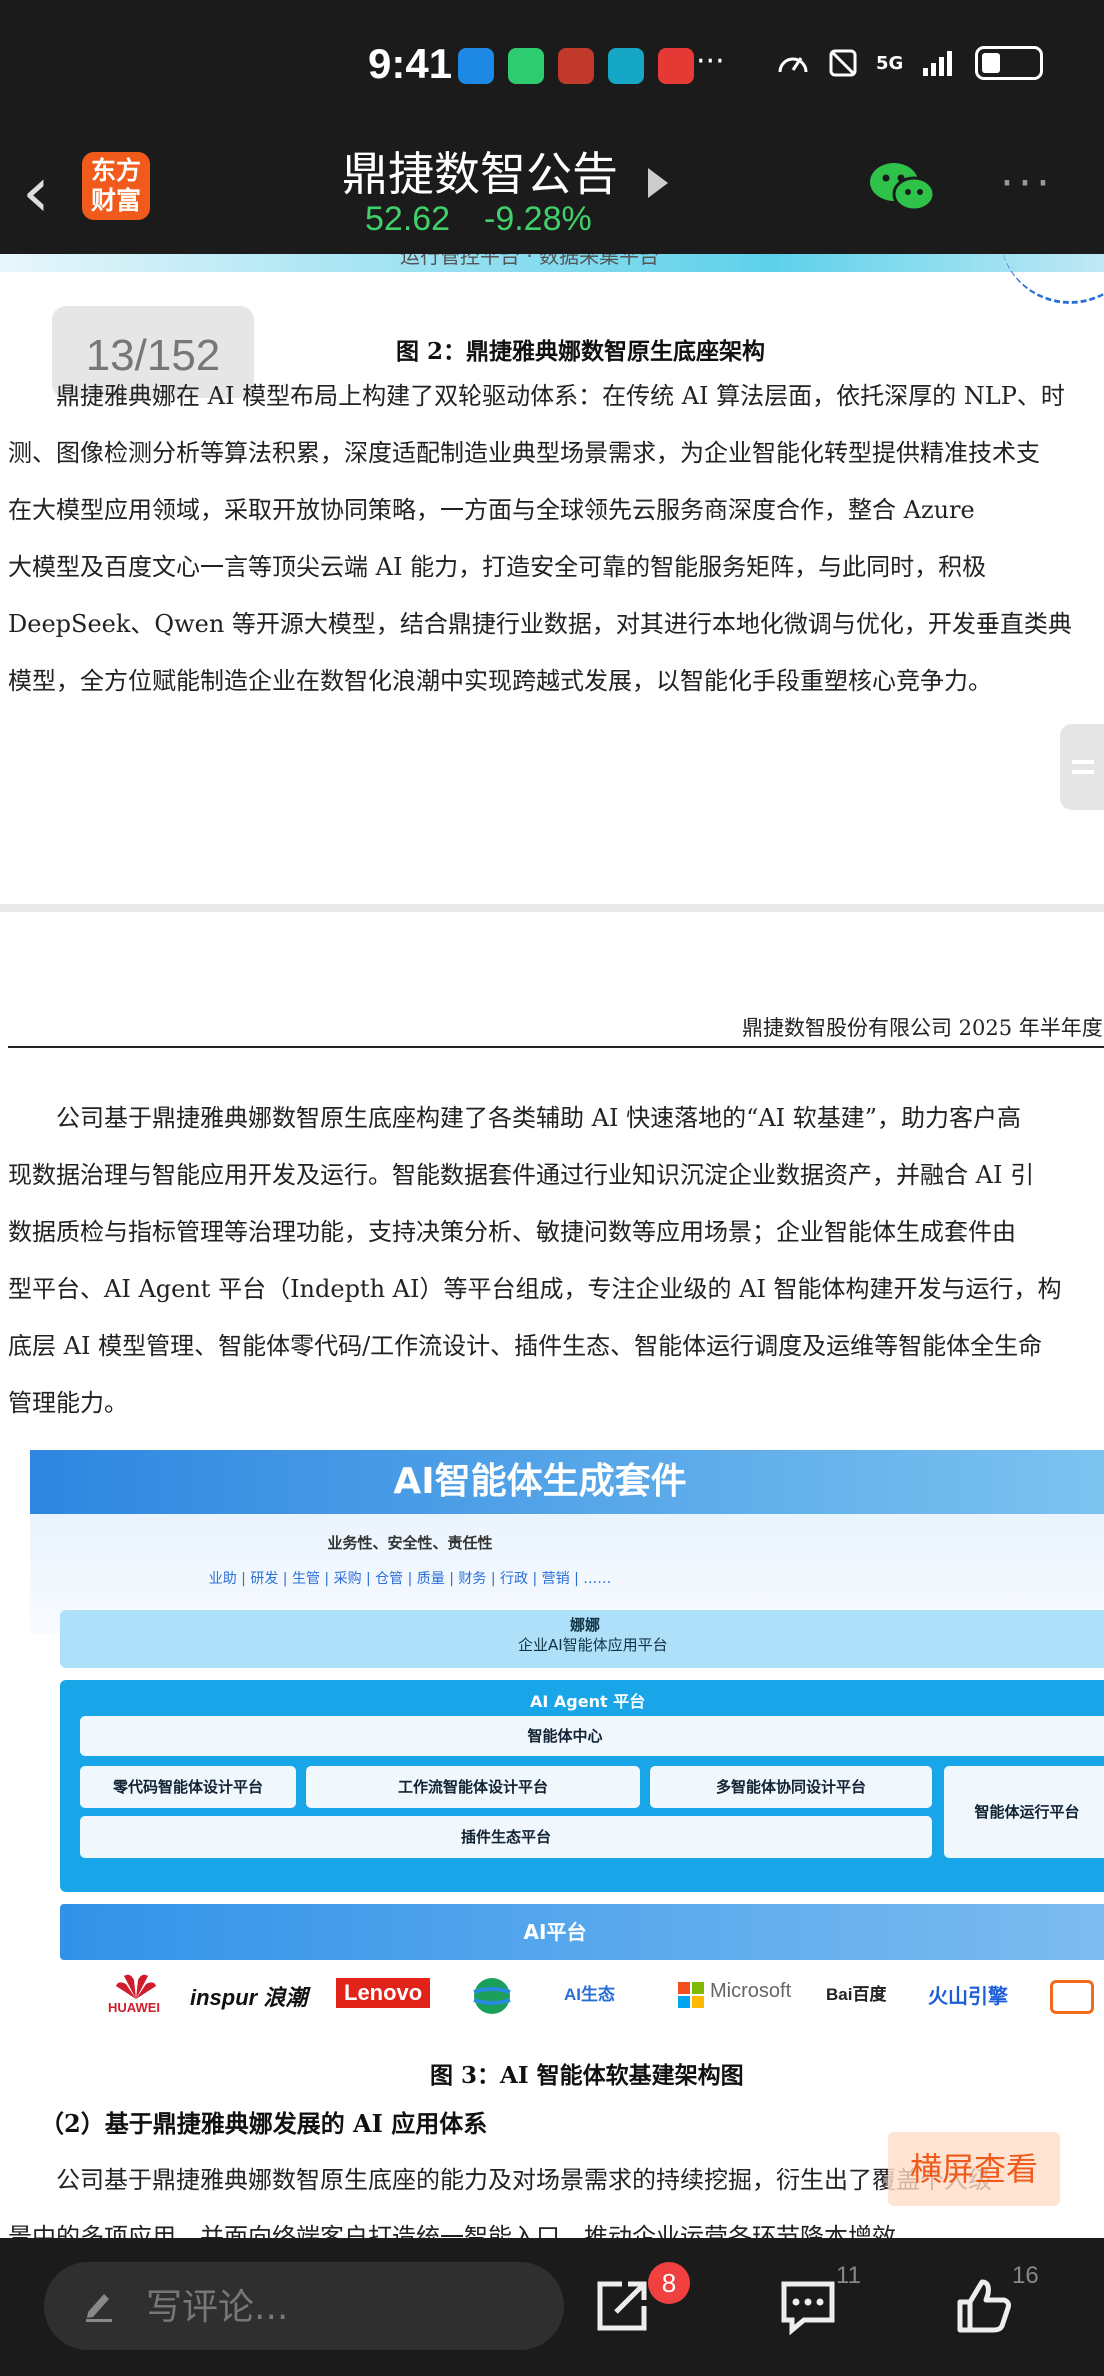 The image size is (1104, 2376). What do you see at coordinates (36, 192) in the screenshot?
I see `back-icon: ‹` at bounding box center [36, 192].